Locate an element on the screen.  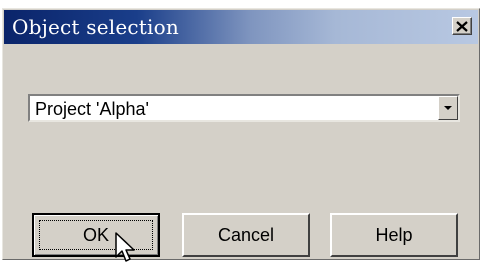
window-title: Object selection is located at coordinates (95, 27).